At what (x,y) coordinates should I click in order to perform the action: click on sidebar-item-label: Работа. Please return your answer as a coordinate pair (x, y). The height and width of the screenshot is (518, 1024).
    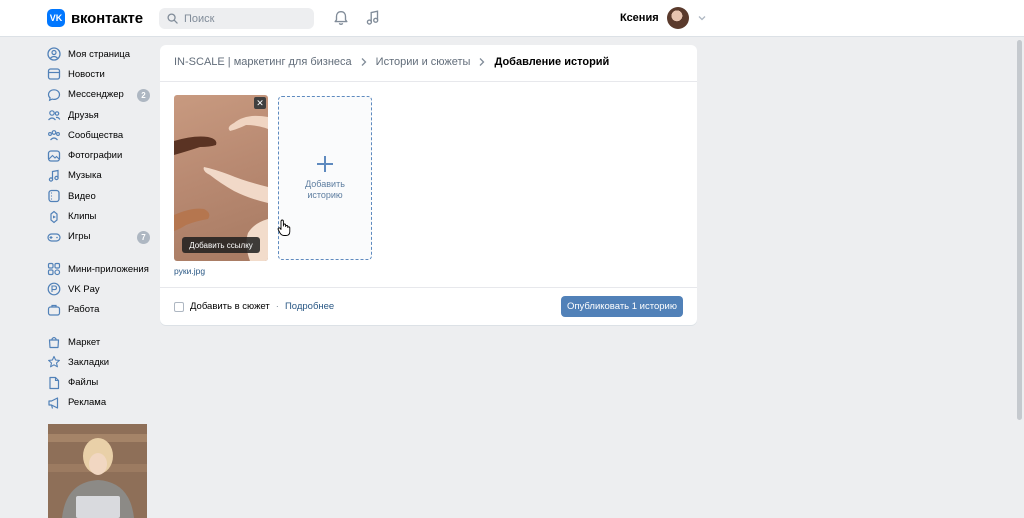
    Looking at the image, I should click on (84, 310).